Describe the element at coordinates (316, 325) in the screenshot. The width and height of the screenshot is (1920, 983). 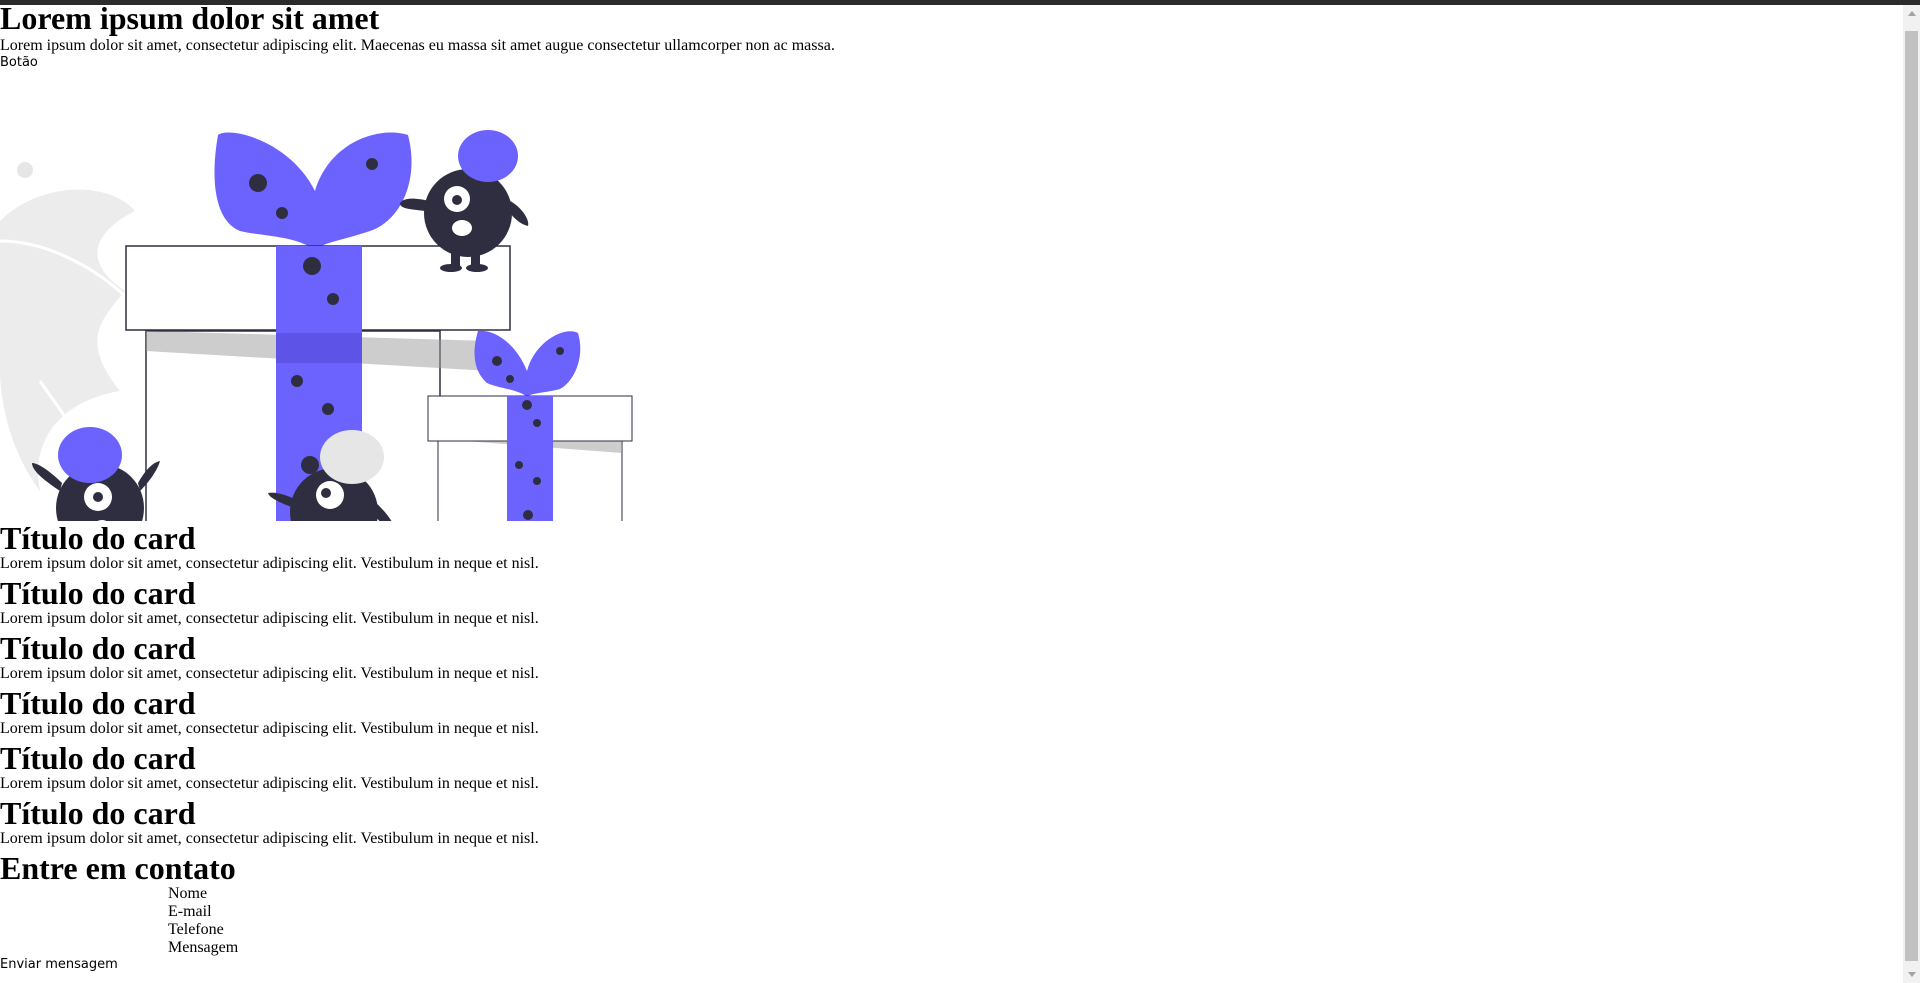
I see `gift-boxes-with-monsters-illustration` at that location.